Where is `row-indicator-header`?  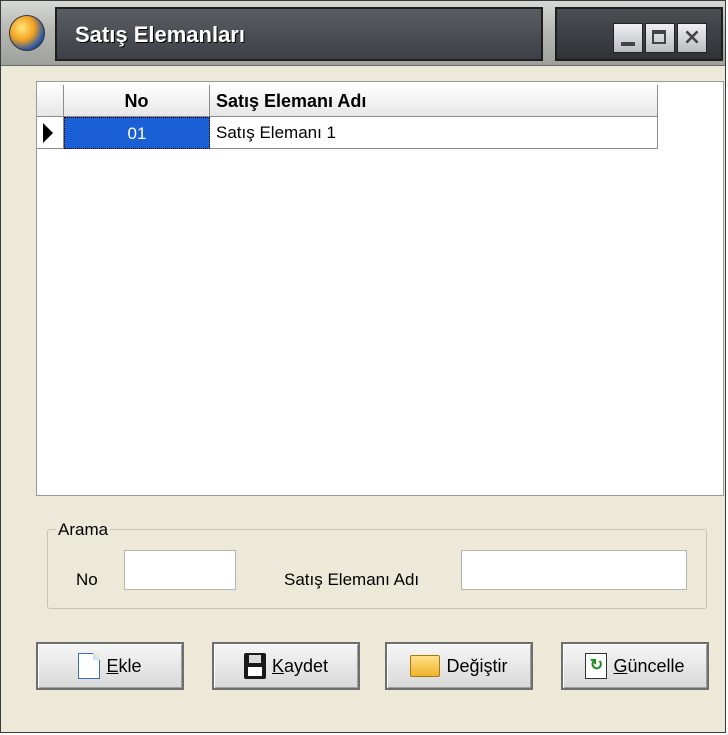
row-indicator-header is located at coordinates (50, 101).